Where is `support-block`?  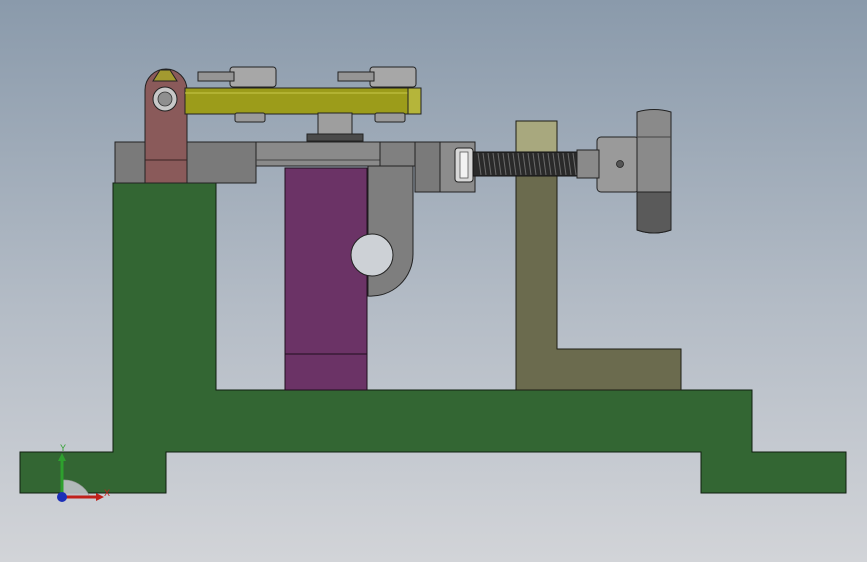
support-block is located at coordinates (326, 279).